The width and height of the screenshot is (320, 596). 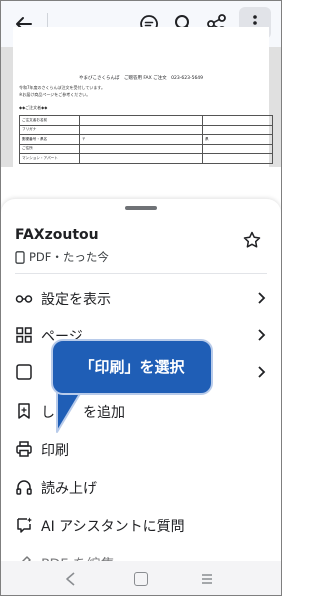 I want to click on callout-tail, so click(x=69, y=412).